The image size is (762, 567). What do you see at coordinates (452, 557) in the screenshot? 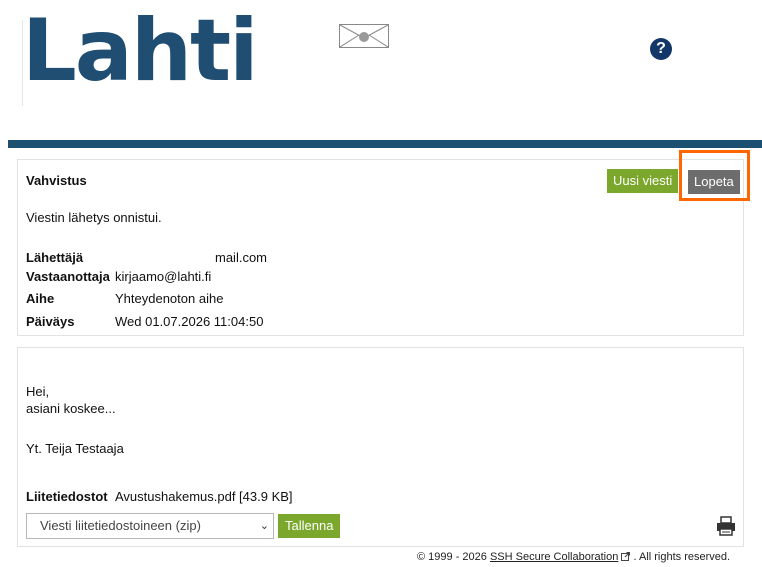
I see `copyright-text: © 1999 - 2026` at bounding box center [452, 557].